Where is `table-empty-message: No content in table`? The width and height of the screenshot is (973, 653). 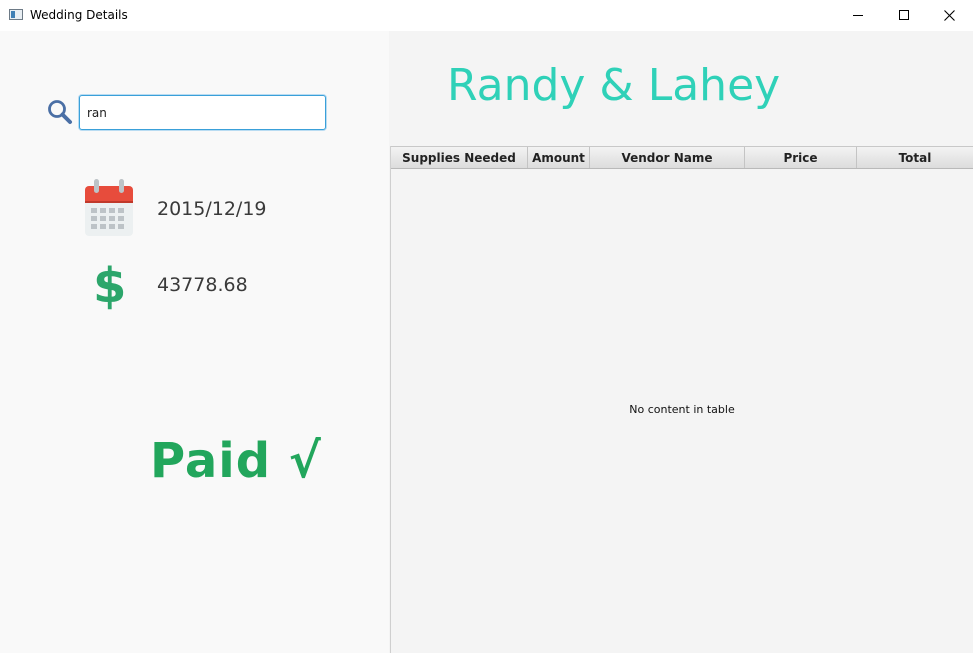
table-empty-message: No content in table is located at coordinates (682, 409).